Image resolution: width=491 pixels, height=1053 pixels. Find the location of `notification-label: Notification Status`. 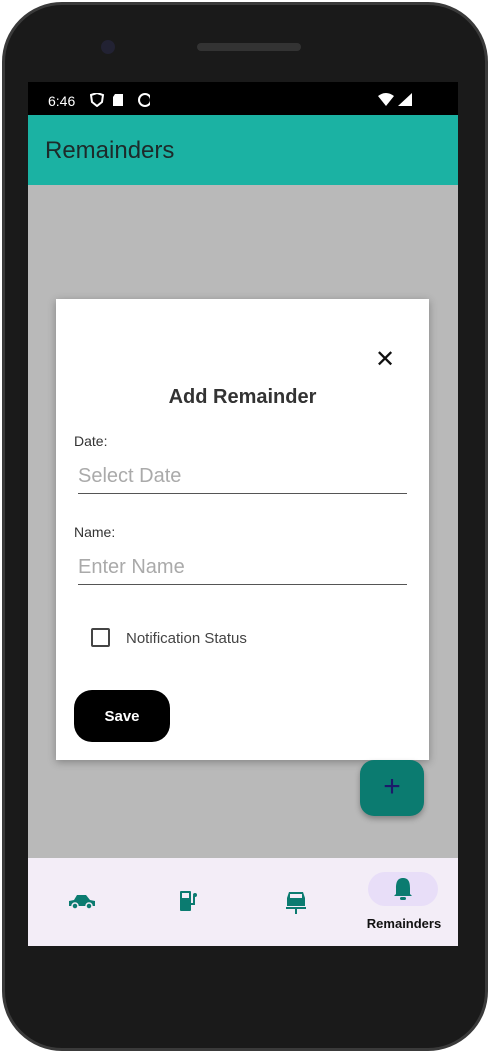

notification-label: Notification Status is located at coordinates (186, 638).